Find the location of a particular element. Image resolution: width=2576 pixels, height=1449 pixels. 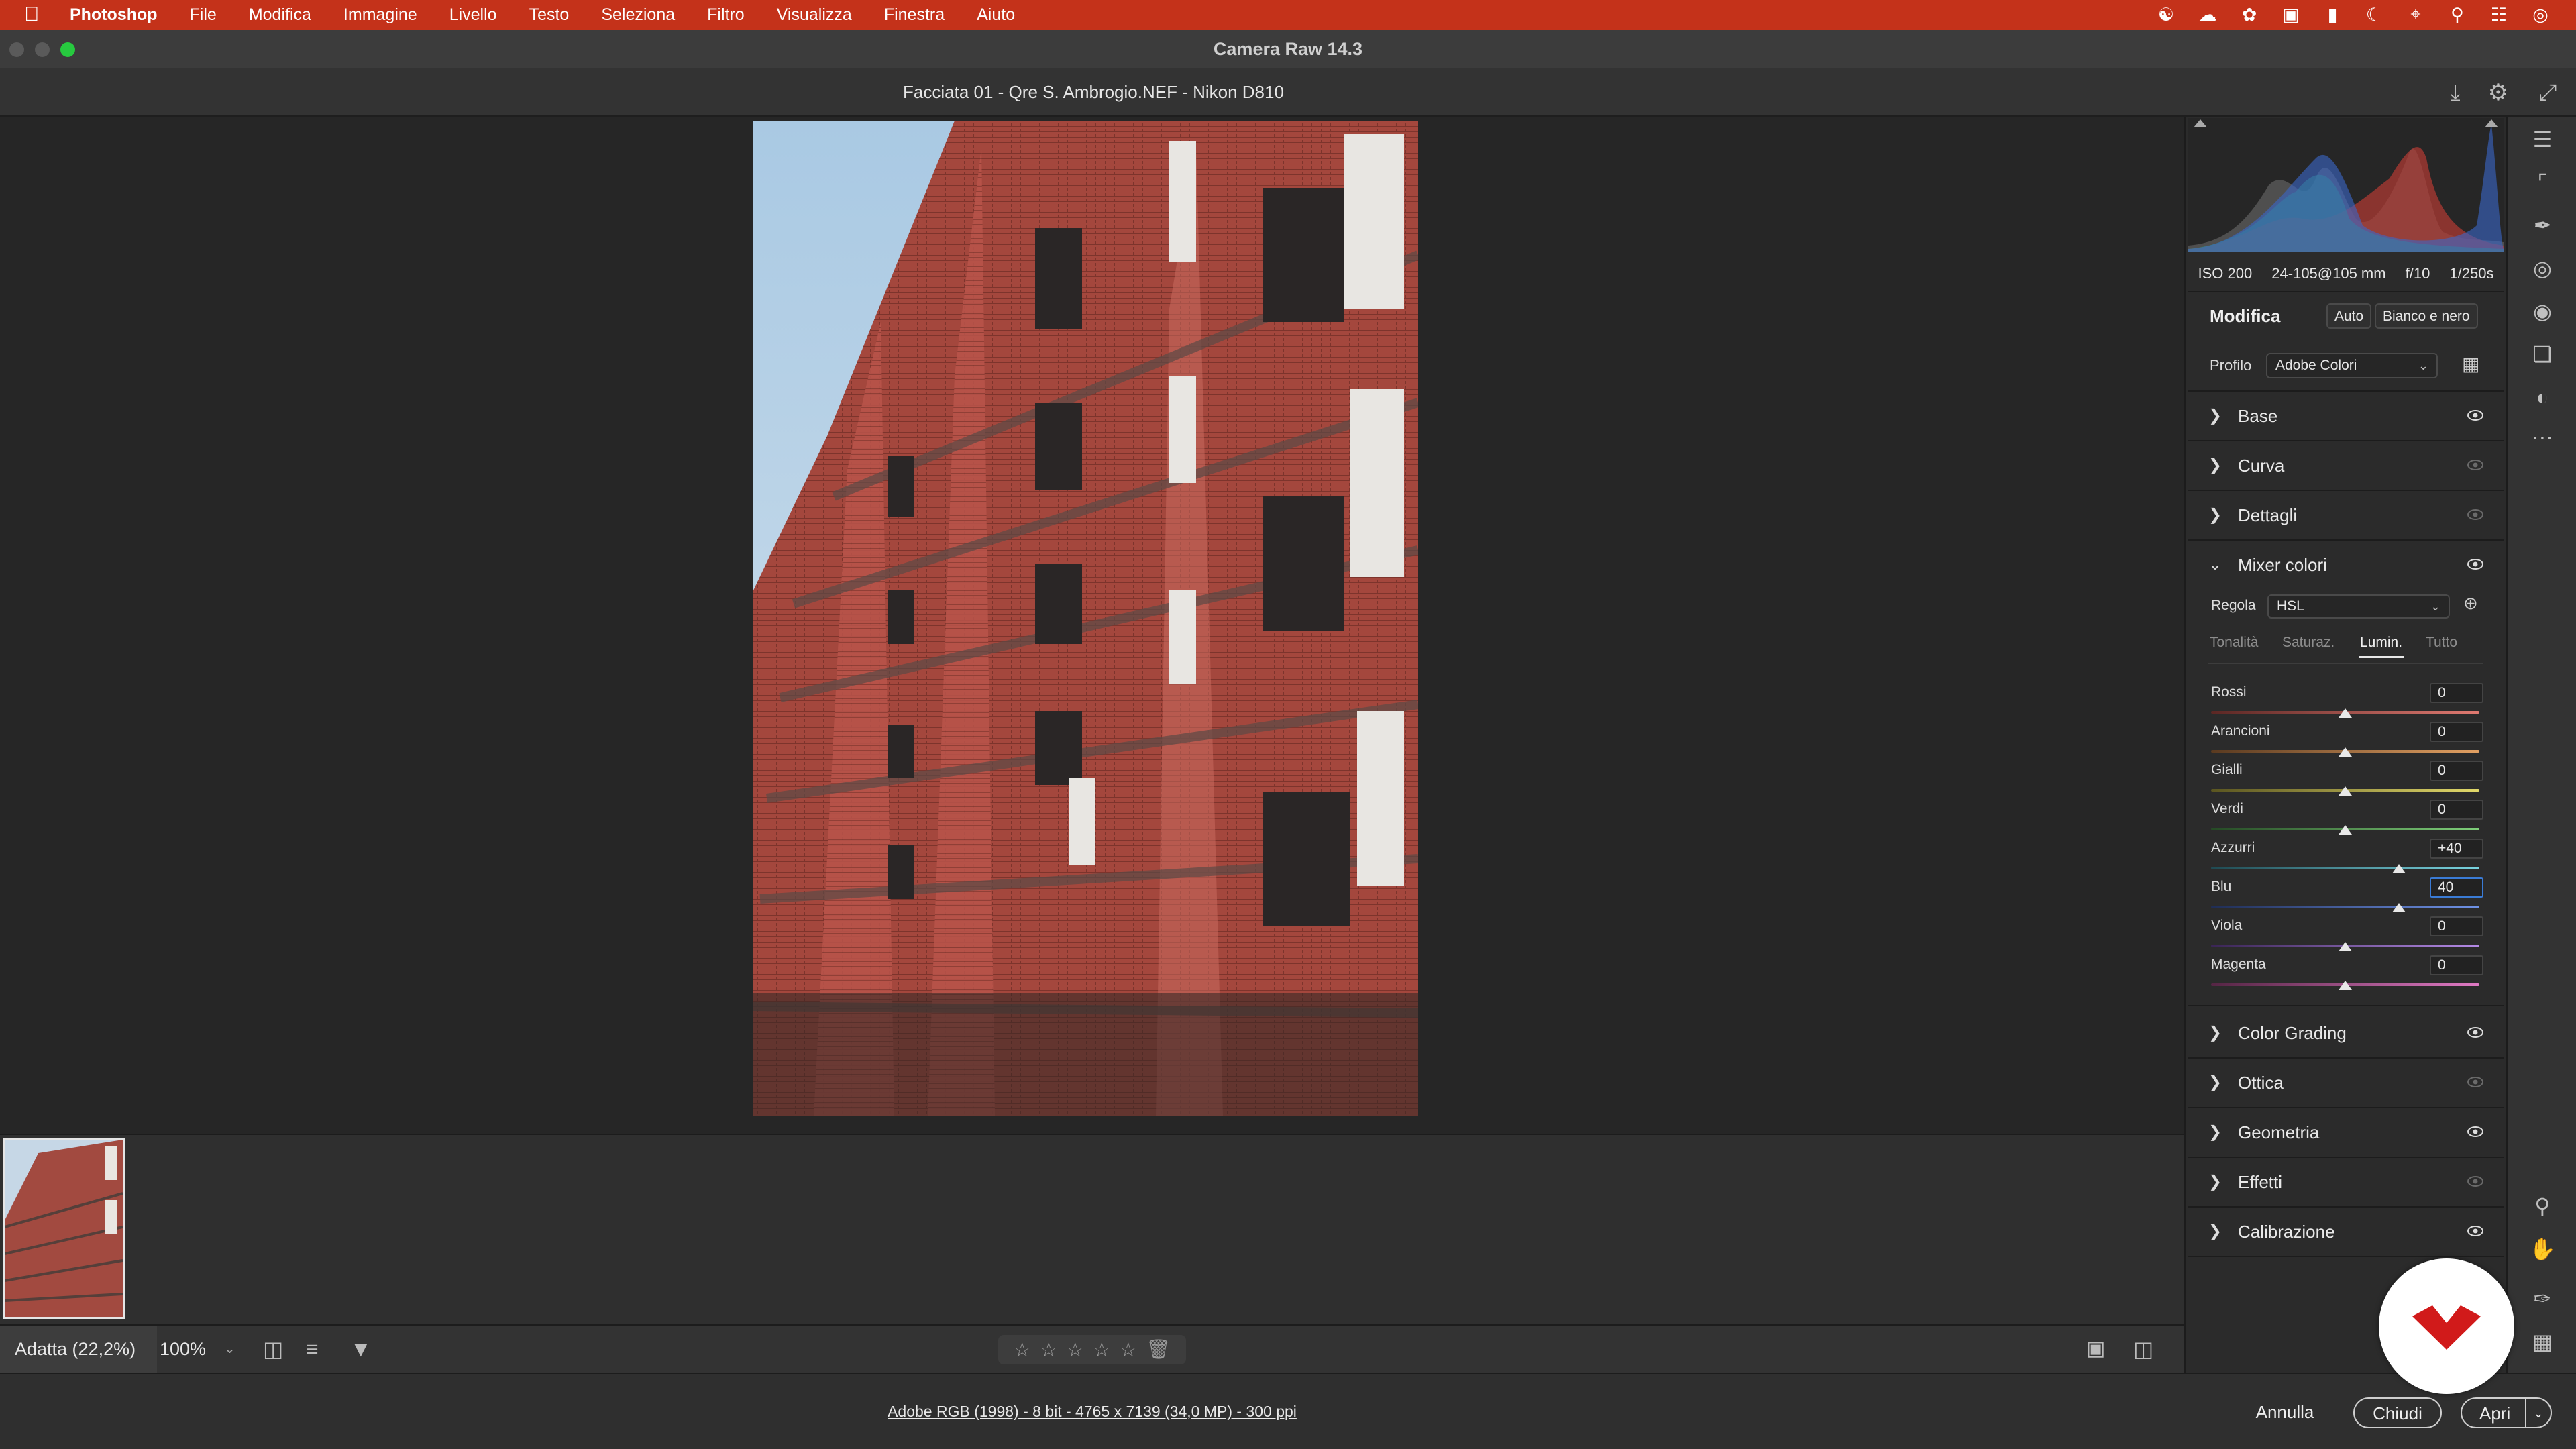

section-ottica: ❯ Ottica is located at coordinates (2346, 1083).